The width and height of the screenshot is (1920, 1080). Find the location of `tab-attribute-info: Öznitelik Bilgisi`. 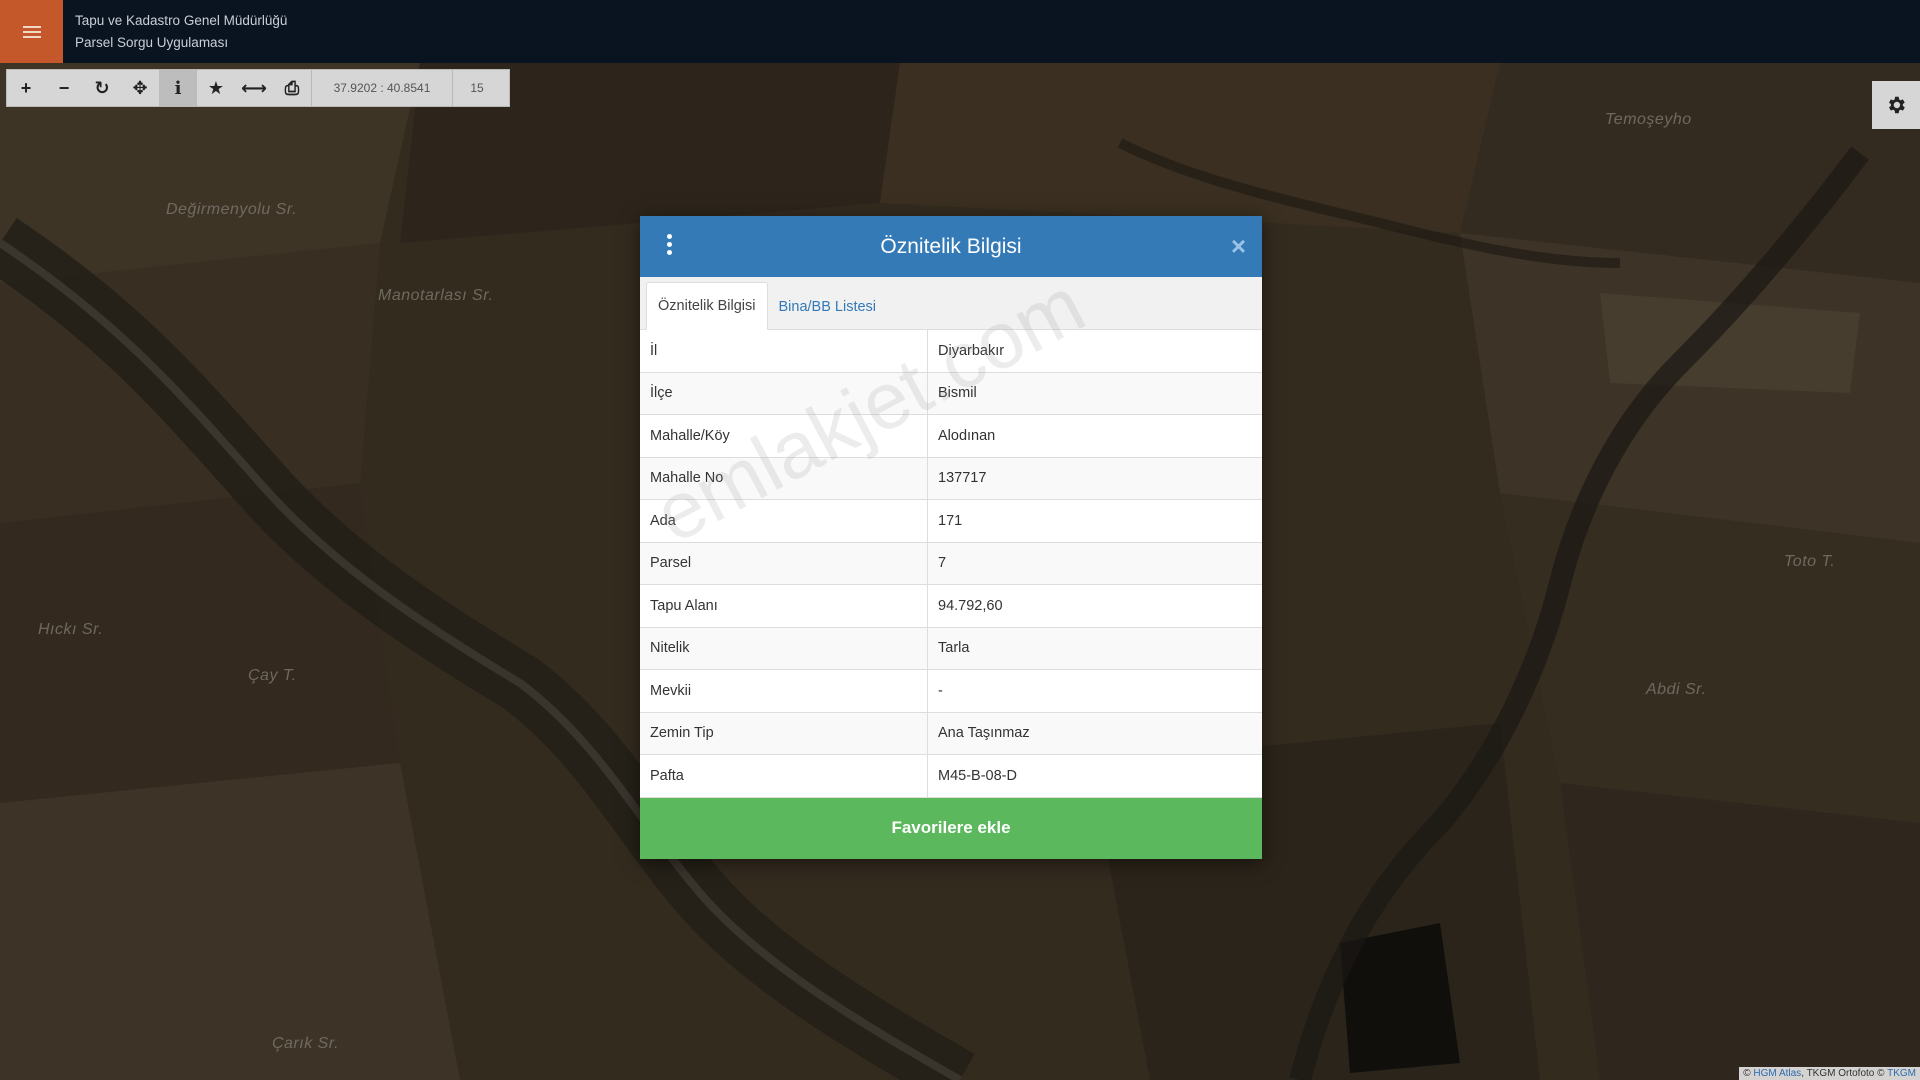

tab-attribute-info: Öznitelik Bilgisi is located at coordinates (707, 306).